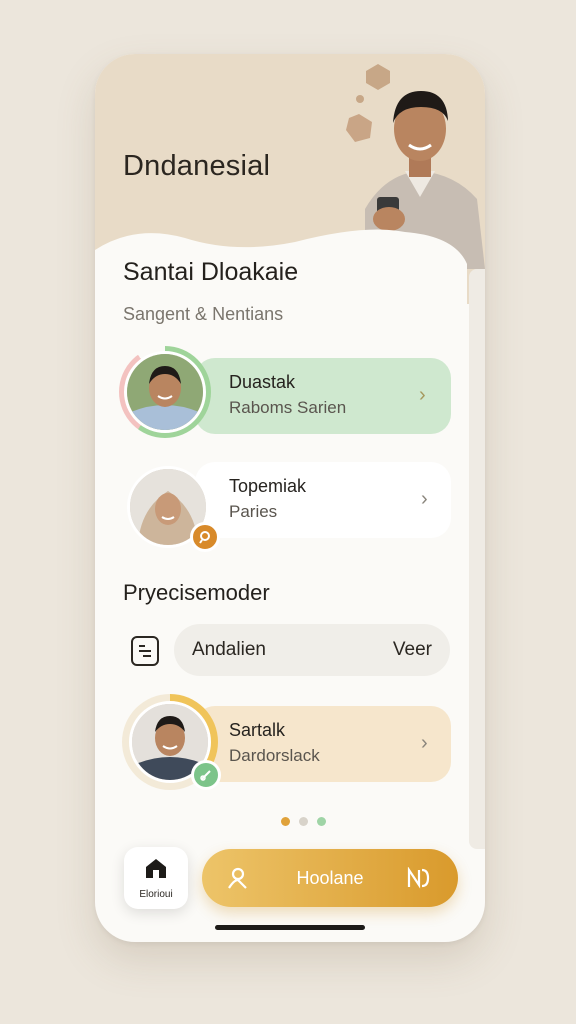  Describe the element at coordinates (323, 396) in the screenshot. I see `contact-card: Duastak Raboms Sarien ›` at that location.